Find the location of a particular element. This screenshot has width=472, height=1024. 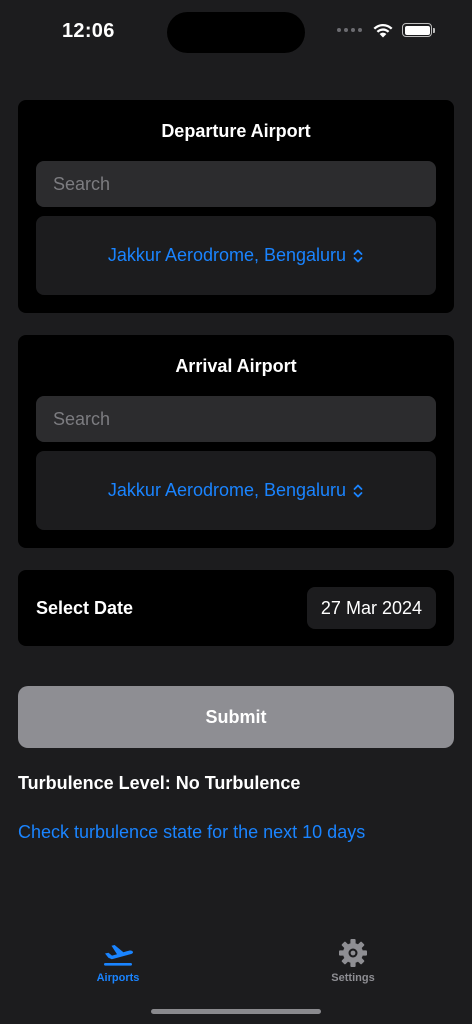

arrival-search-input is located at coordinates (236, 419).